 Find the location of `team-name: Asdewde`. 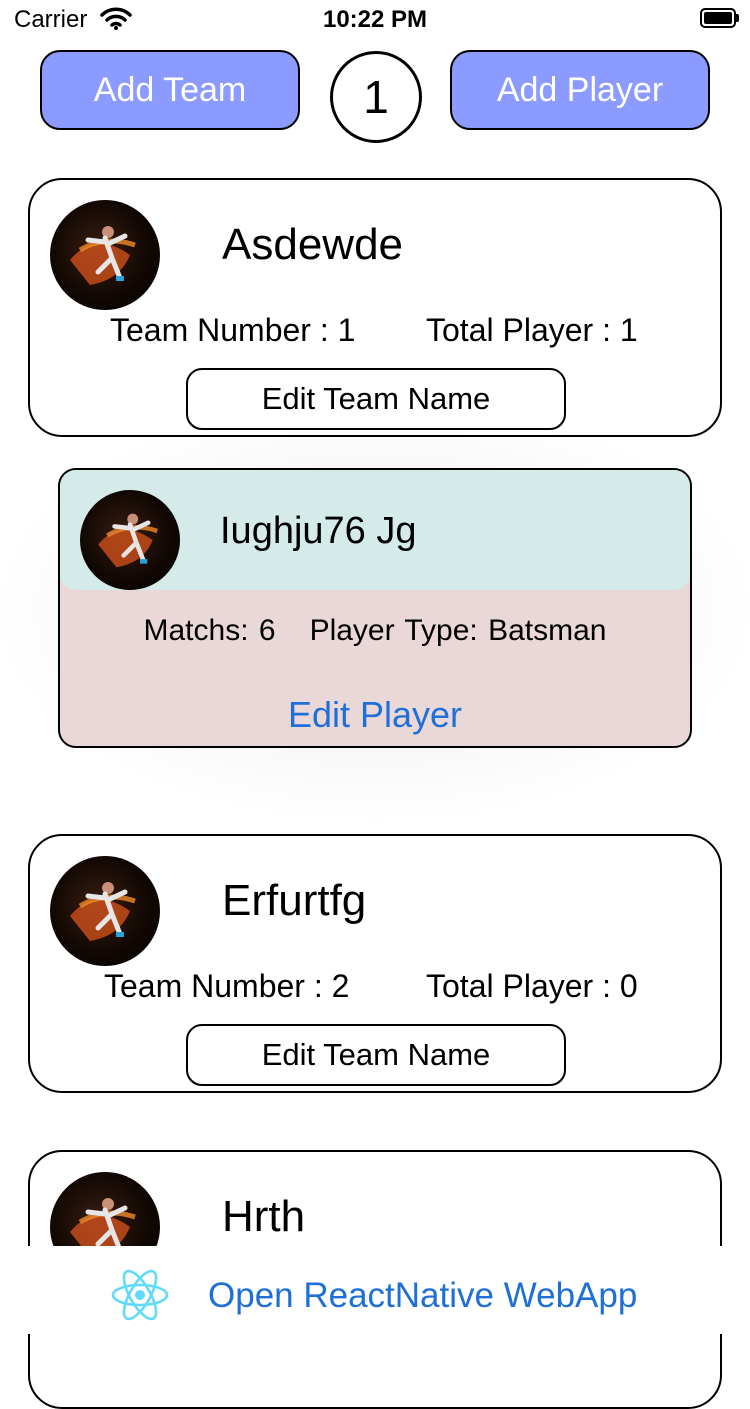

team-name: Asdewde is located at coordinates (313, 244).